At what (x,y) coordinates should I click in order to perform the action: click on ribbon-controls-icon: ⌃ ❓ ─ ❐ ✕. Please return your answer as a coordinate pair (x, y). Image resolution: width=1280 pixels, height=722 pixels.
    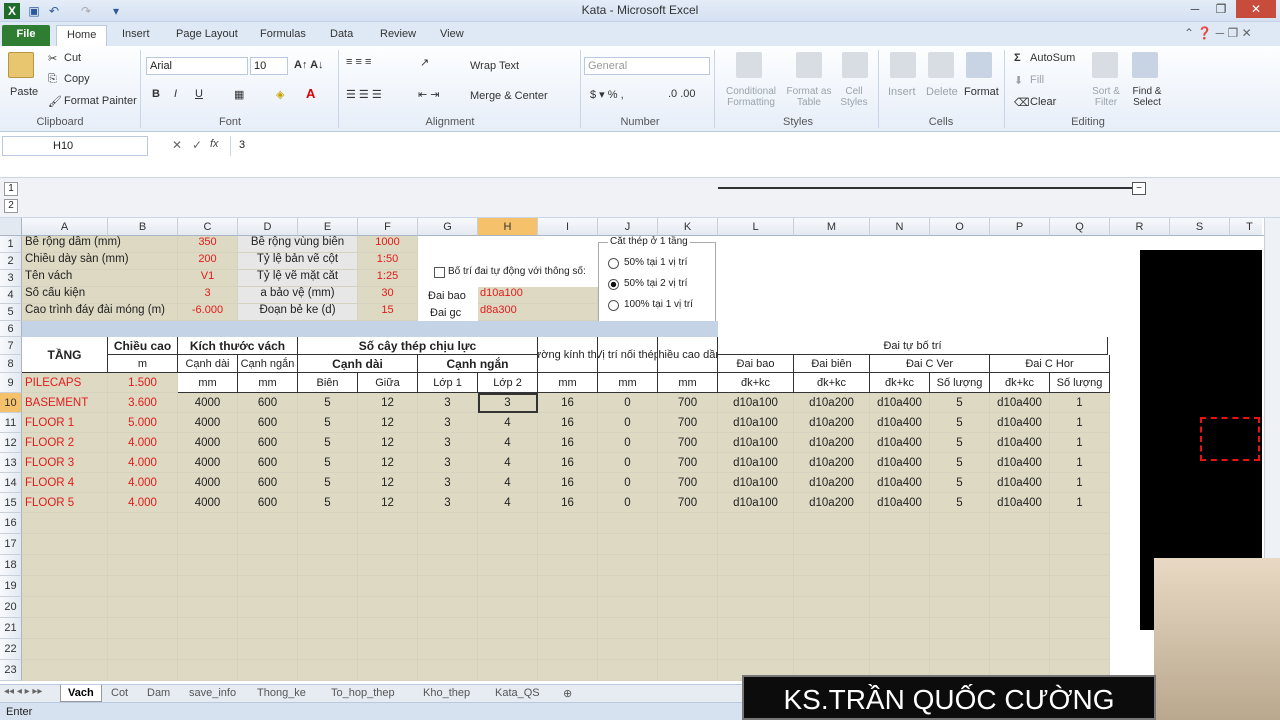
    Looking at the image, I should click on (1218, 33).